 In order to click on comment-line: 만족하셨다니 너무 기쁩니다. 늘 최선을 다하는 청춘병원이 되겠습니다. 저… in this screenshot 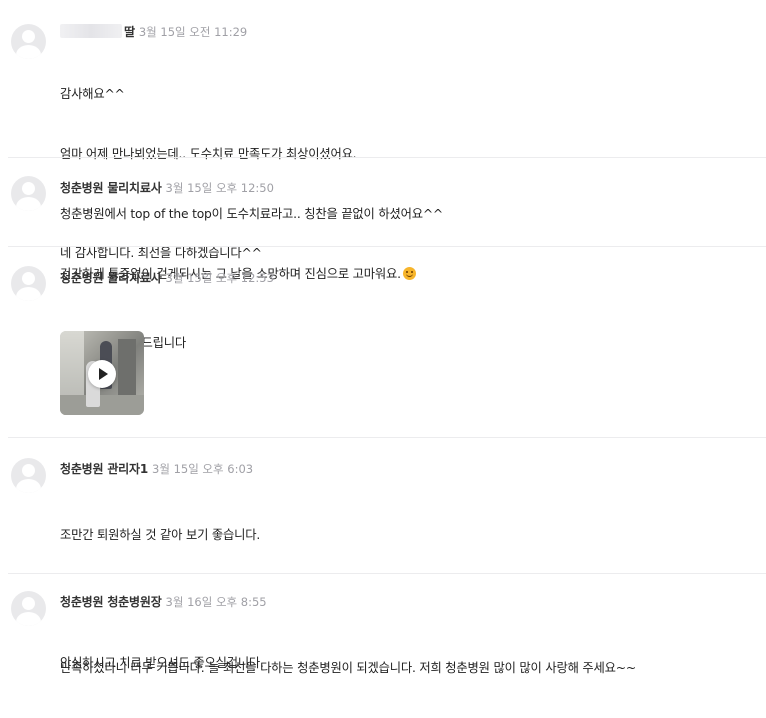, I will do `click(348, 668)`.